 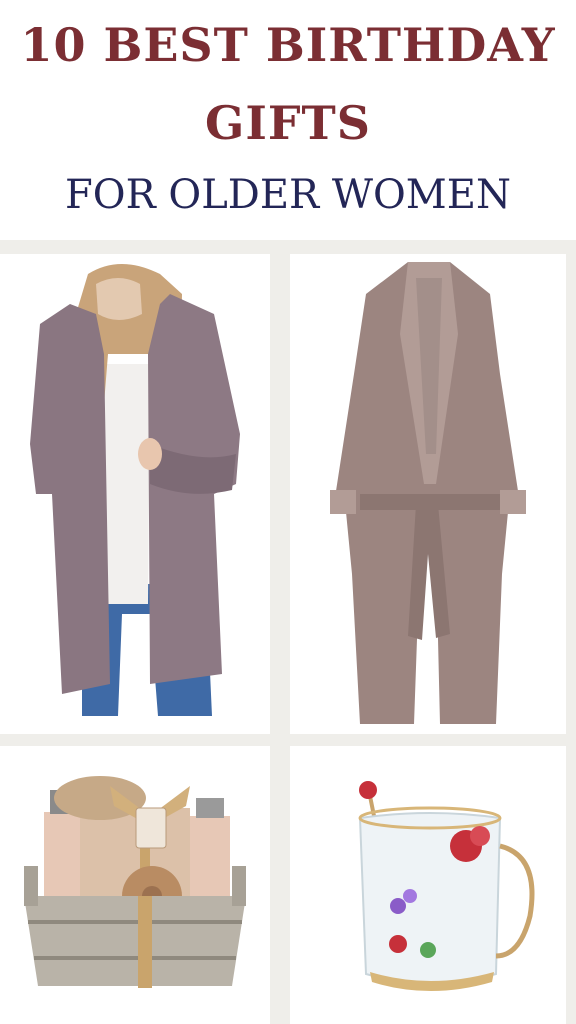 What do you see at coordinates (446, 886) in the screenshot?
I see `glass-mug-image` at bounding box center [446, 886].